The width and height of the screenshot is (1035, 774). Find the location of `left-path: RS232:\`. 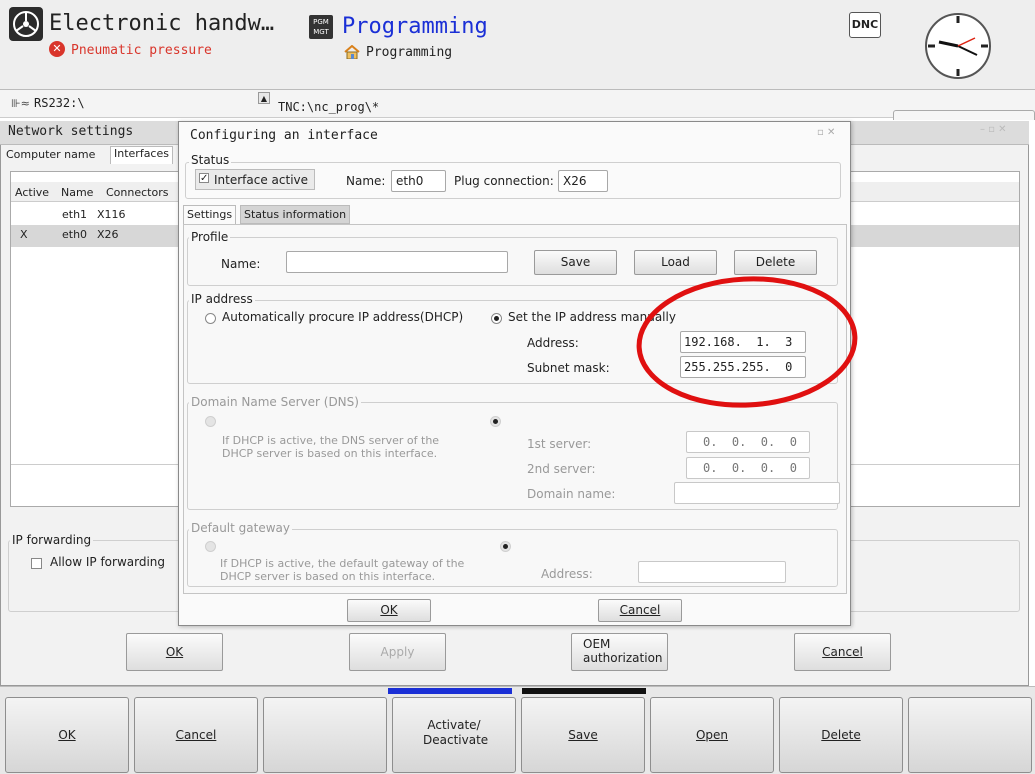

left-path: RS232:\ is located at coordinates (59, 103).